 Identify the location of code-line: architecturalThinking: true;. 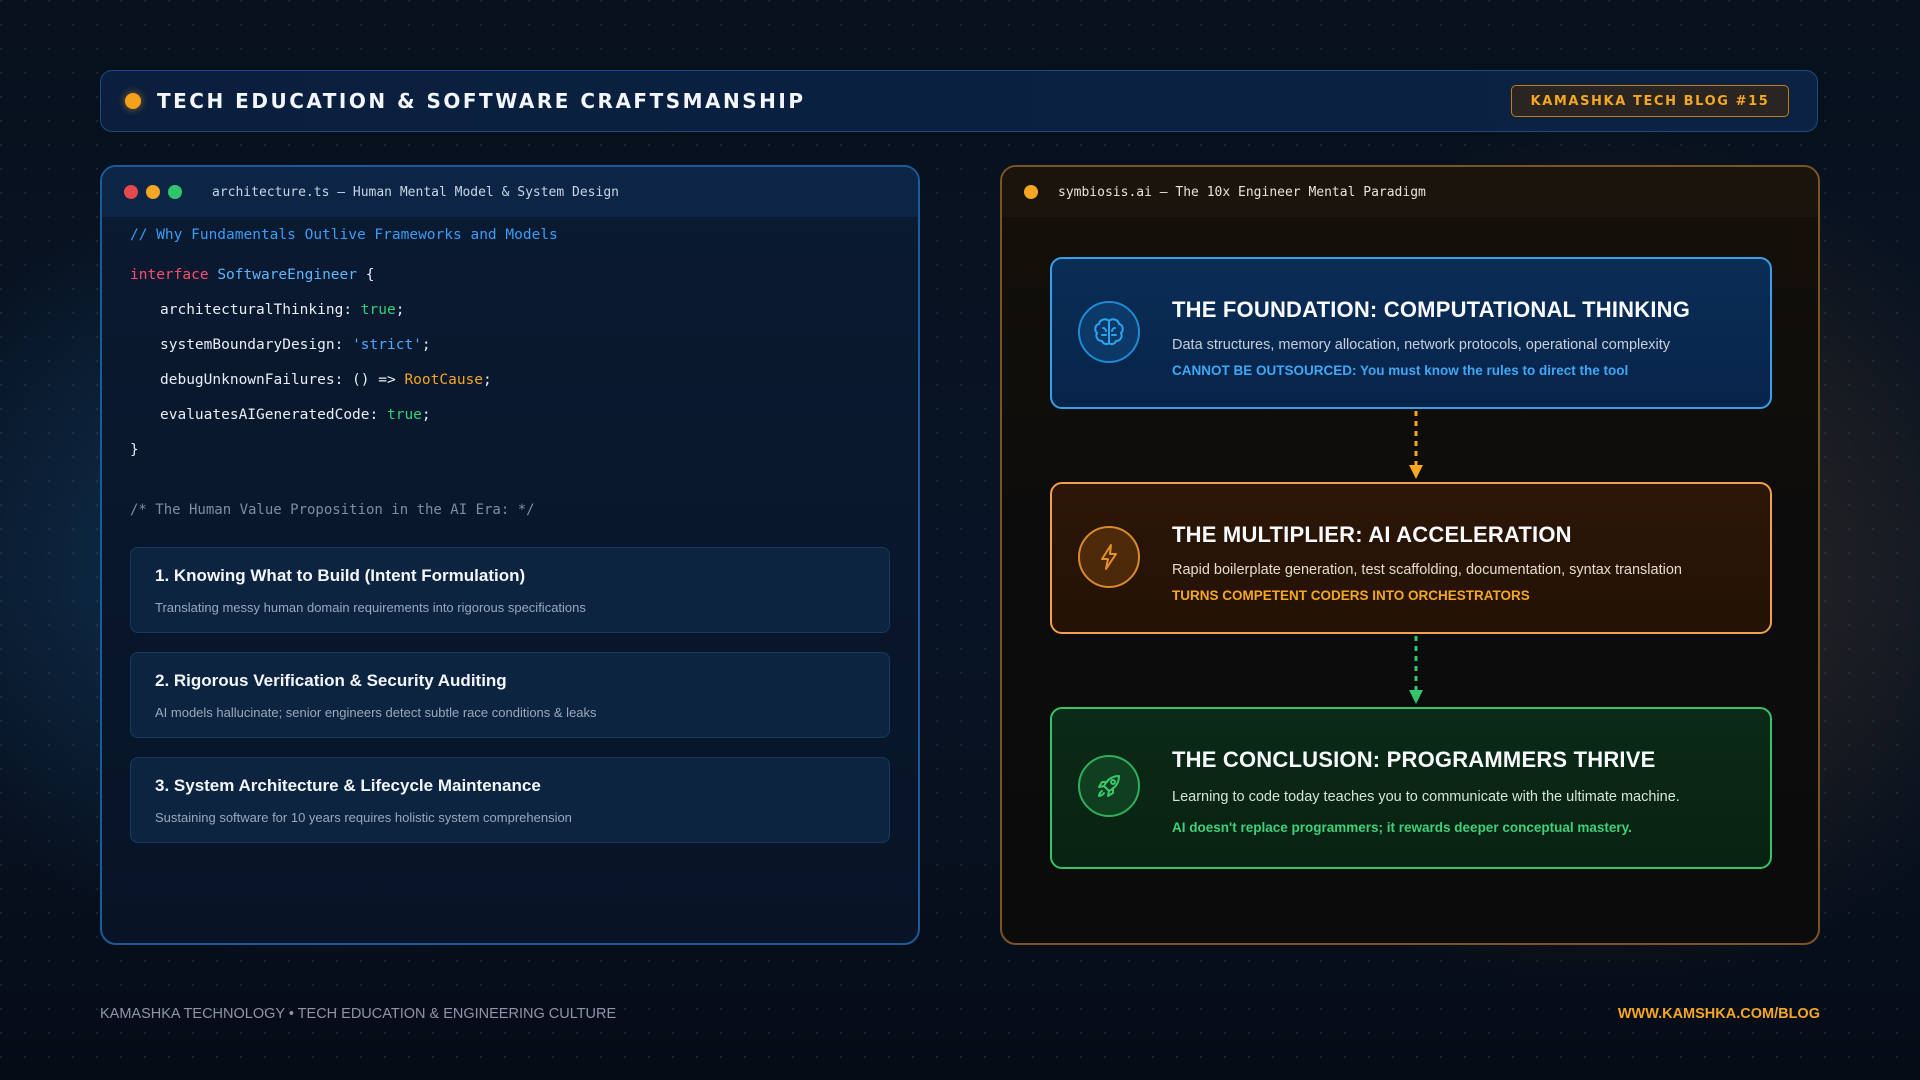
(282, 310).